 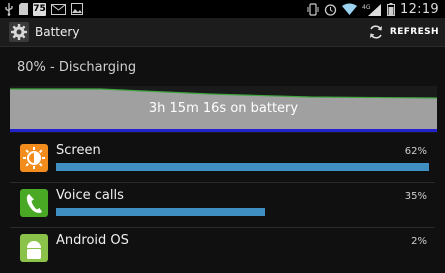 I want to click on usage-label: Android OS, so click(x=92, y=240).